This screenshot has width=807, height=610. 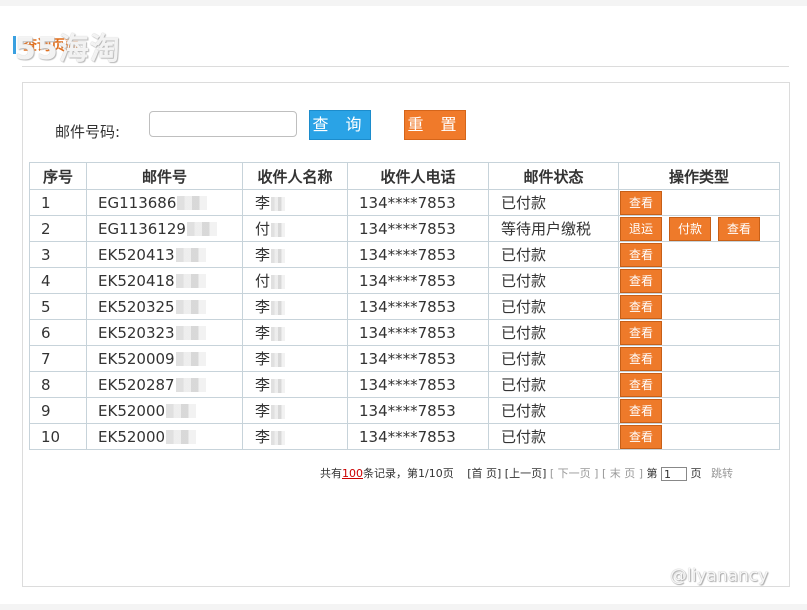 I want to click on table-header-row: 序号 邮件号 收件人名称 收件人电话 邮件状态 操作类型, so click(x=404, y=176).